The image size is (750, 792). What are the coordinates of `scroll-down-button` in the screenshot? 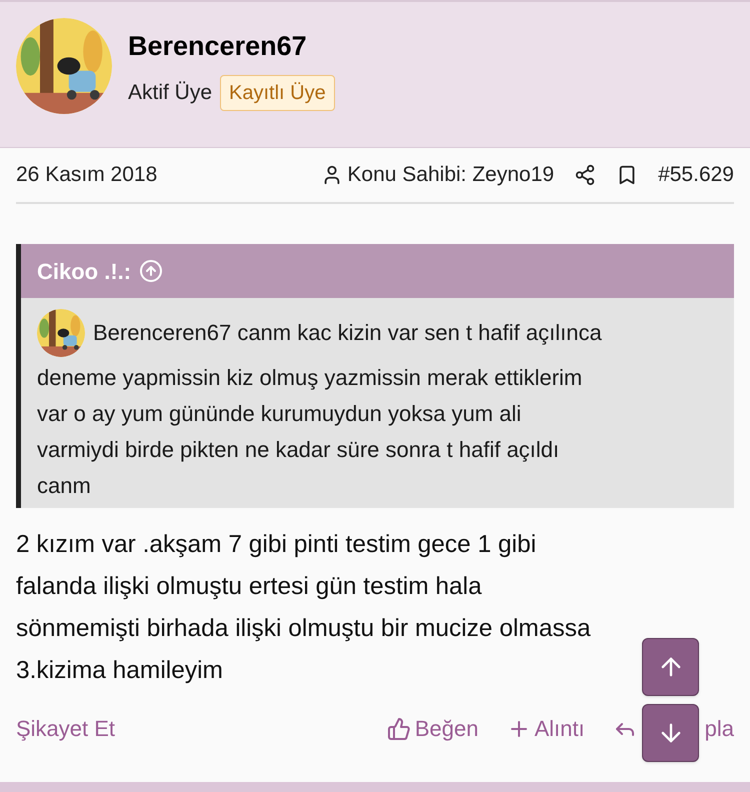 It's located at (670, 733).